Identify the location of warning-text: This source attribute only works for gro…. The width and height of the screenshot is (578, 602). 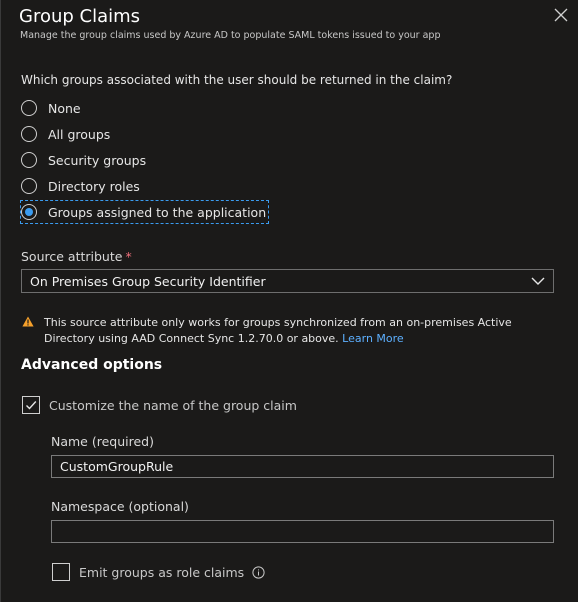
(278, 330).